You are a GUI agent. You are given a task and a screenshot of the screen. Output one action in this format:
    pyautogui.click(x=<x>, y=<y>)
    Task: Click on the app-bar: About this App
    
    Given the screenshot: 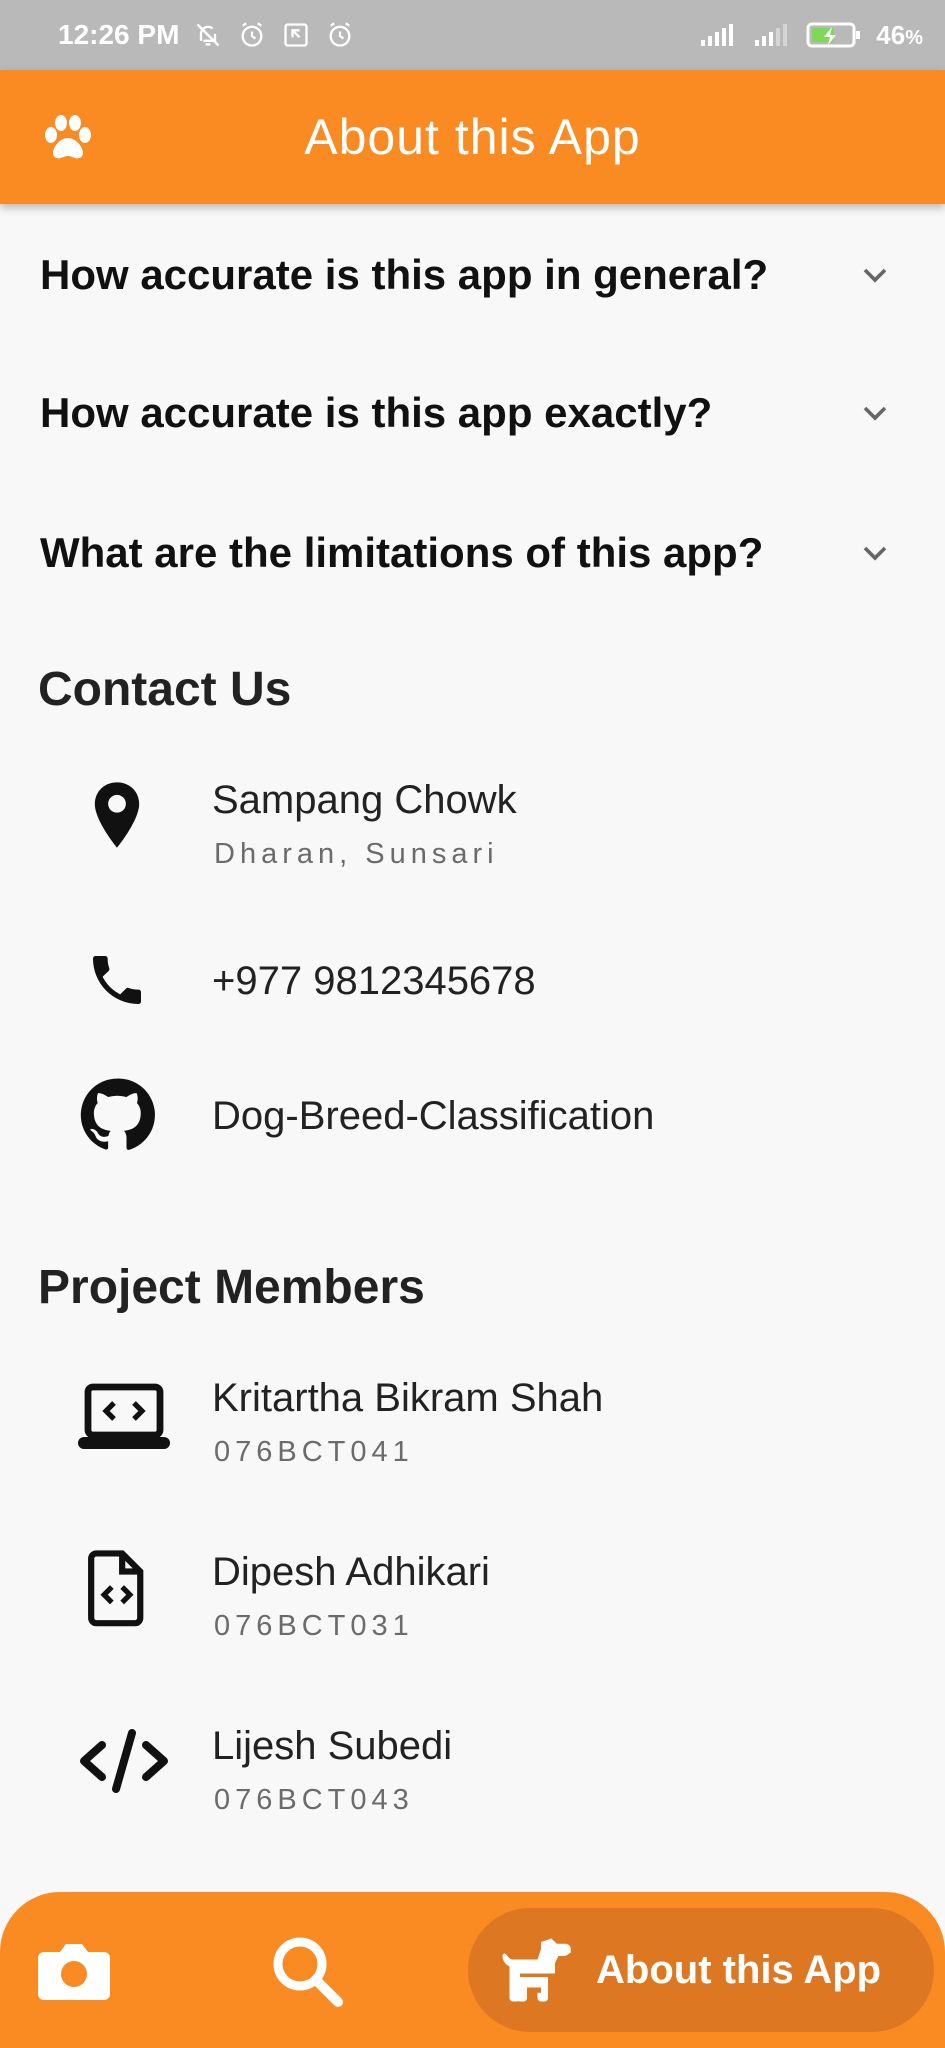 What is the action you would take?
    pyautogui.click(x=472, y=137)
    